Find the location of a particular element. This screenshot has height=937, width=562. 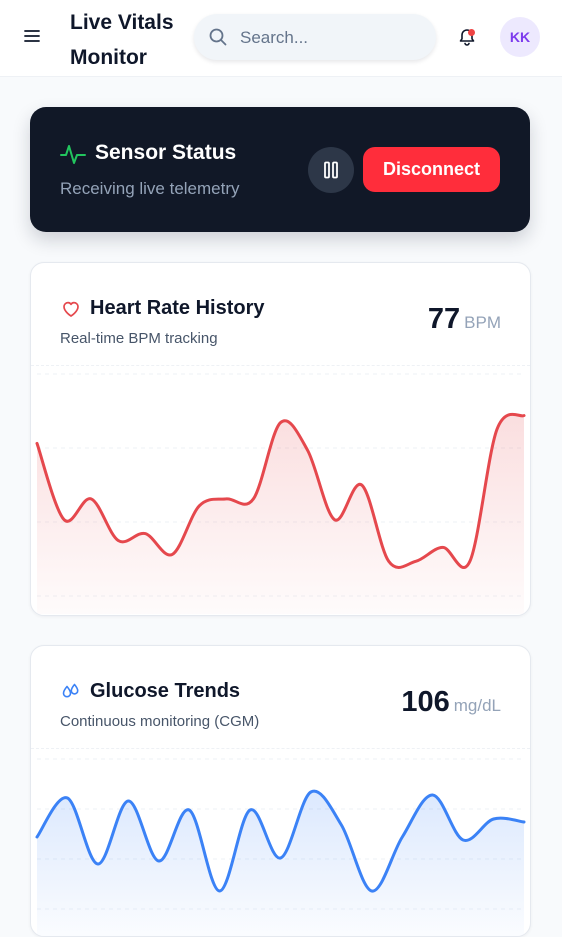

hamburger-menu-icon is located at coordinates (32, 36).